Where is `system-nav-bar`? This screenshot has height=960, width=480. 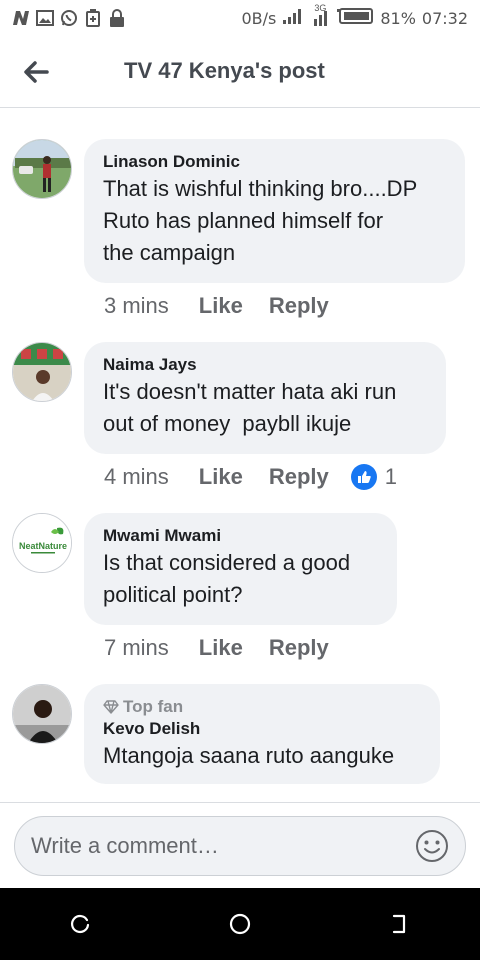
system-nav-bar is located at coordinates (240, 924).